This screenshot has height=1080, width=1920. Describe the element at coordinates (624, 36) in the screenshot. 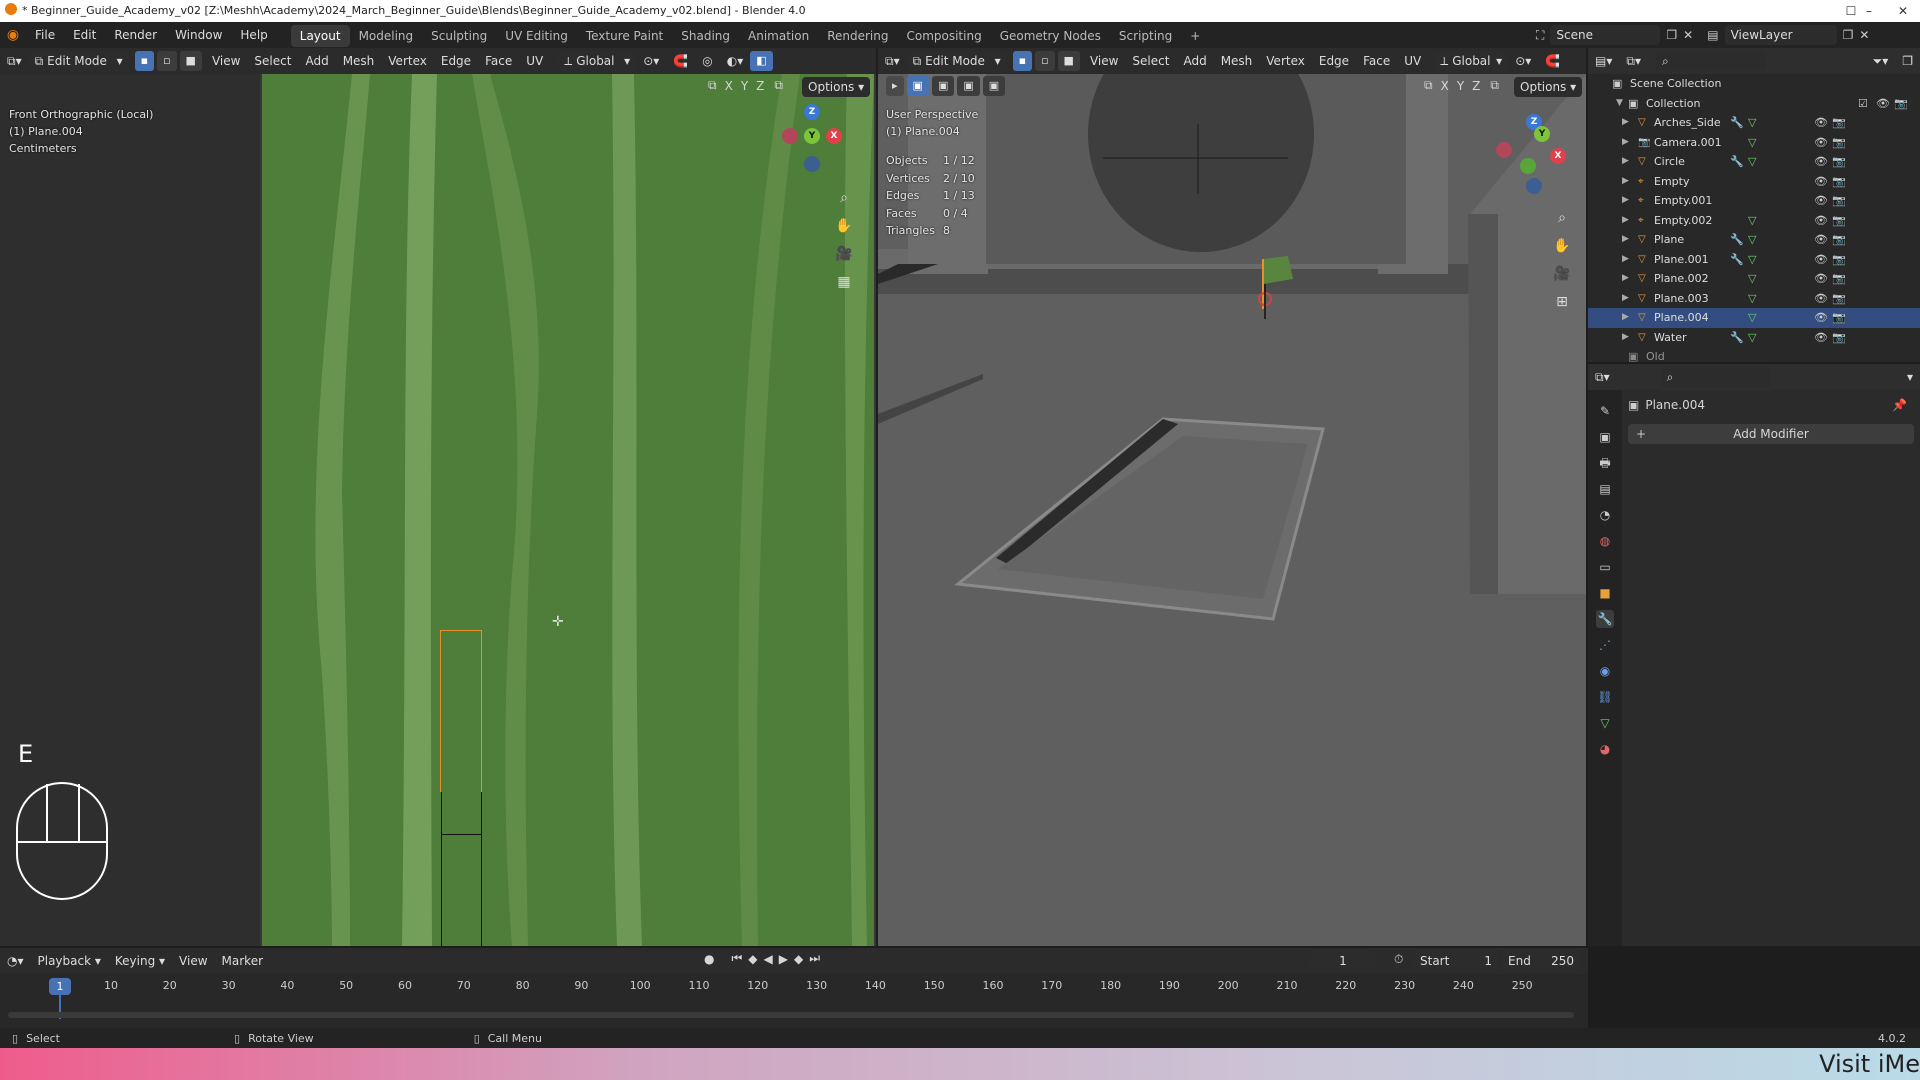

I see `tab-texture-paint: Texture Paint` at that location.